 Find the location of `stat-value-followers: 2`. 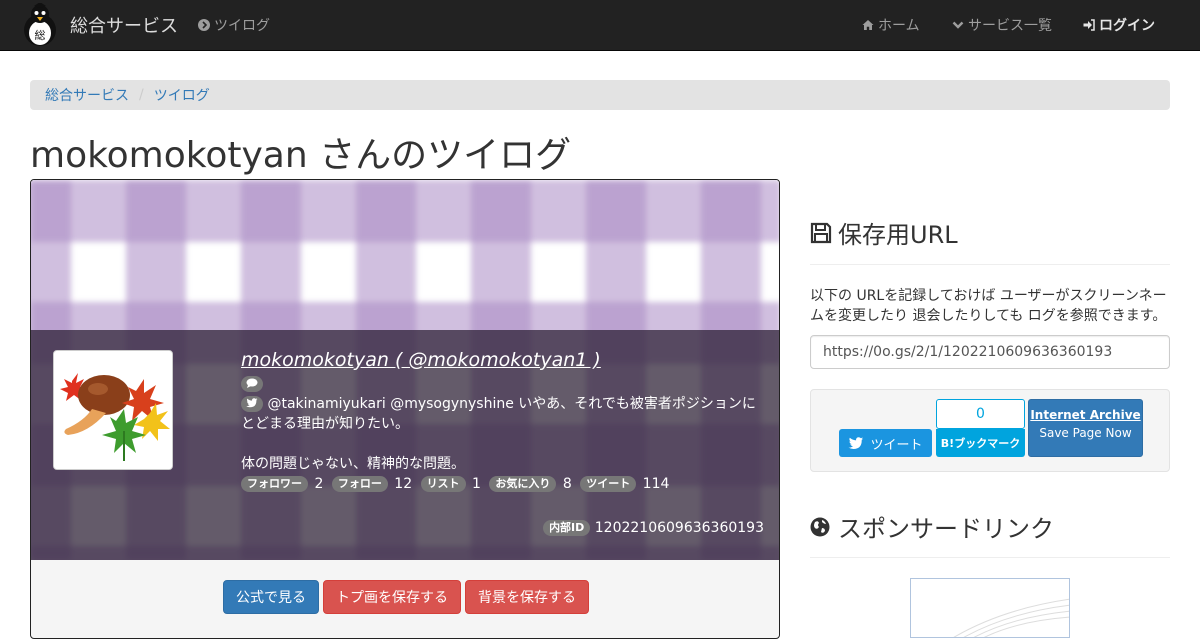

stat-value-followers: 2 is located at coordinates (319, 484).